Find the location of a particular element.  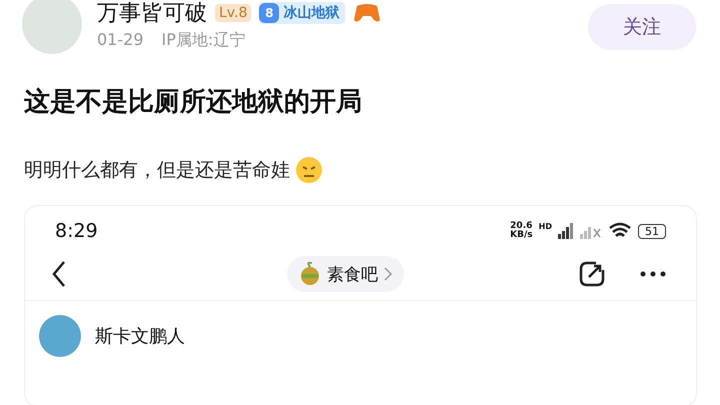

back-icon is located at coordinates (59, 274).